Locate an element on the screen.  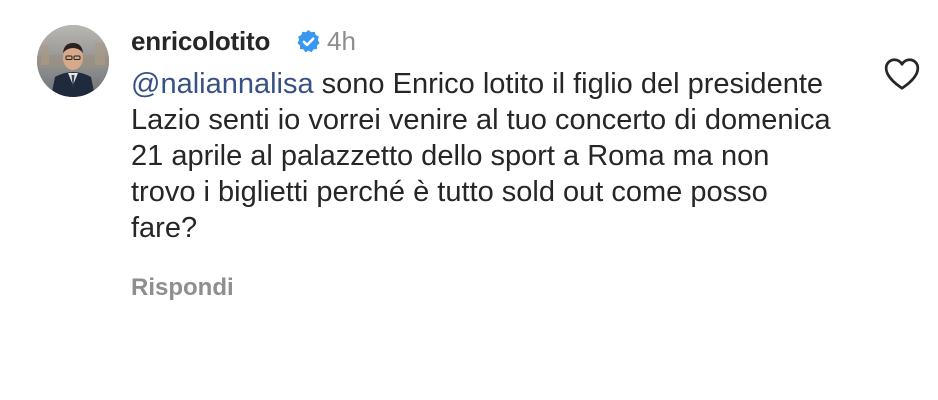
avatar-image is located at coordinates (73, 61).